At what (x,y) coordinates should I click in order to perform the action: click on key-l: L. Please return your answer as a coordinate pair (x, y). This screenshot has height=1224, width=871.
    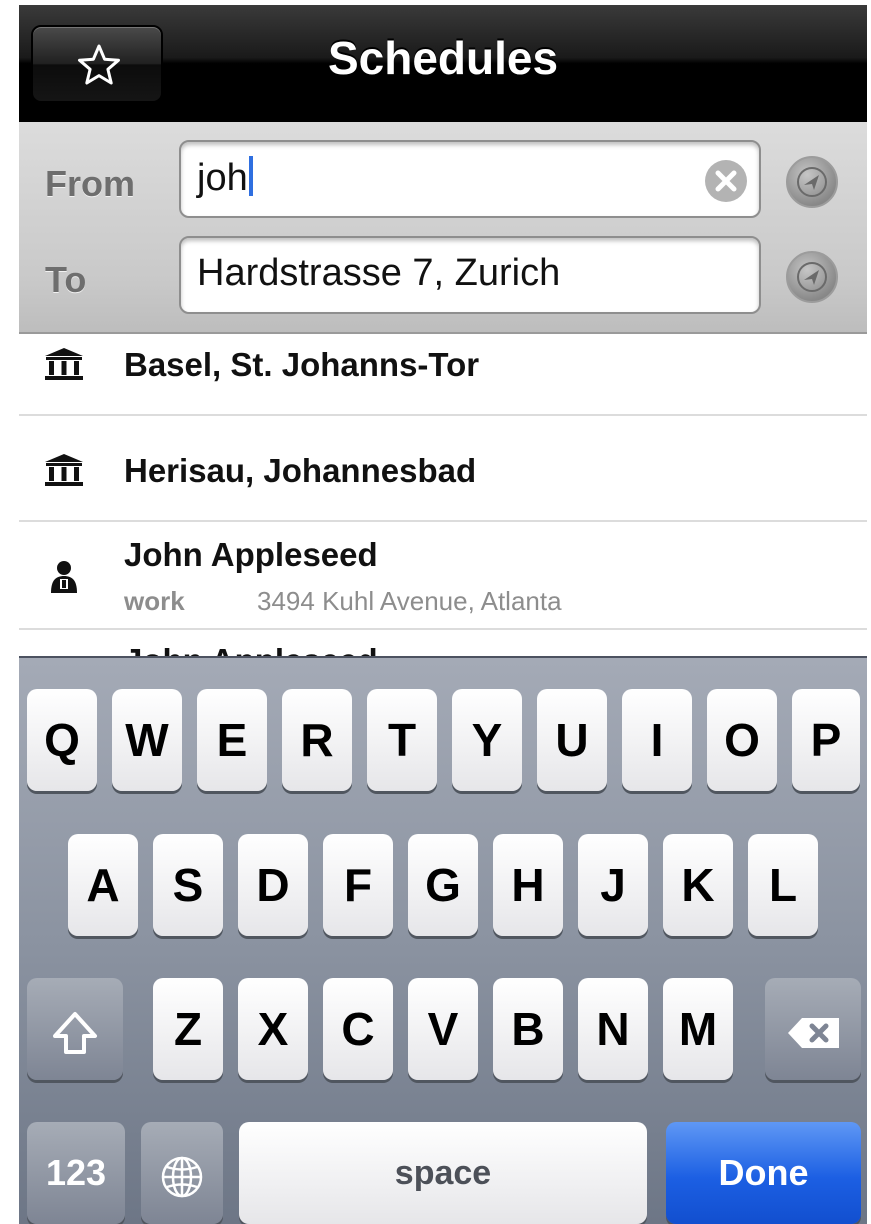
    Looking at the image, I should click on (783, 885).